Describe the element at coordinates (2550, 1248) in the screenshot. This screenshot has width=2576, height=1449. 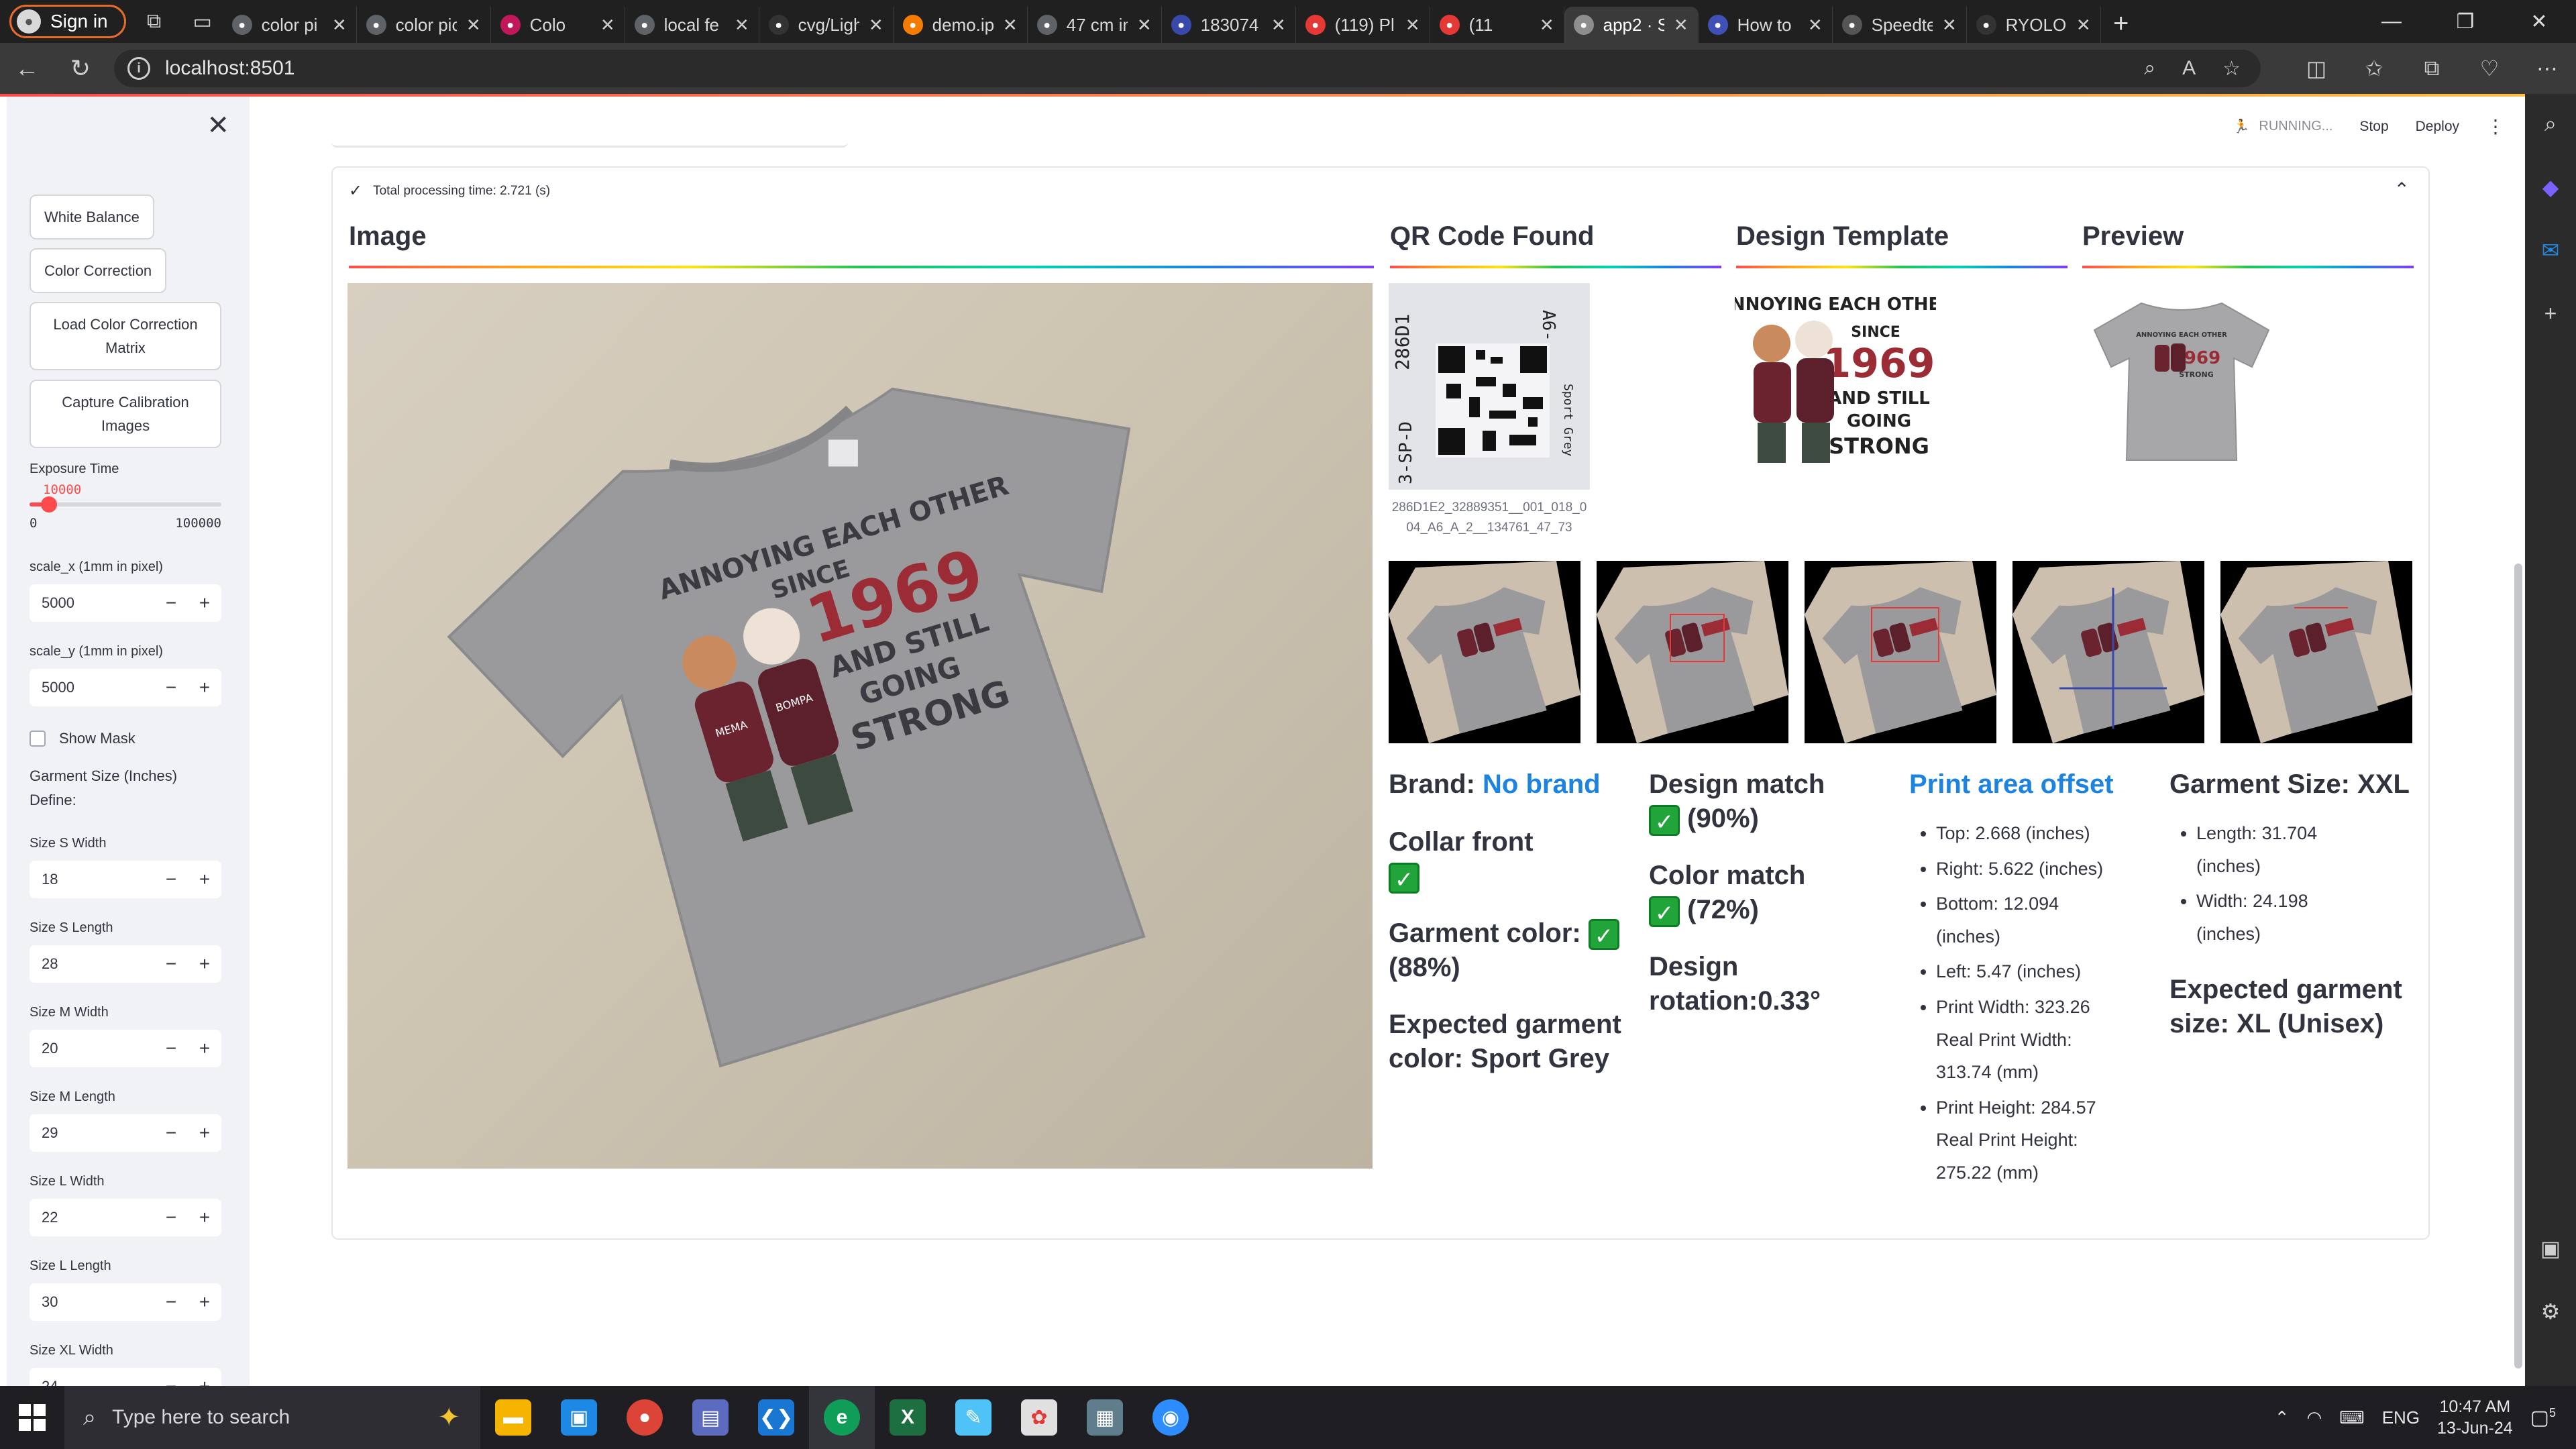
I see `screen-capture-icon: ▣` at that location.